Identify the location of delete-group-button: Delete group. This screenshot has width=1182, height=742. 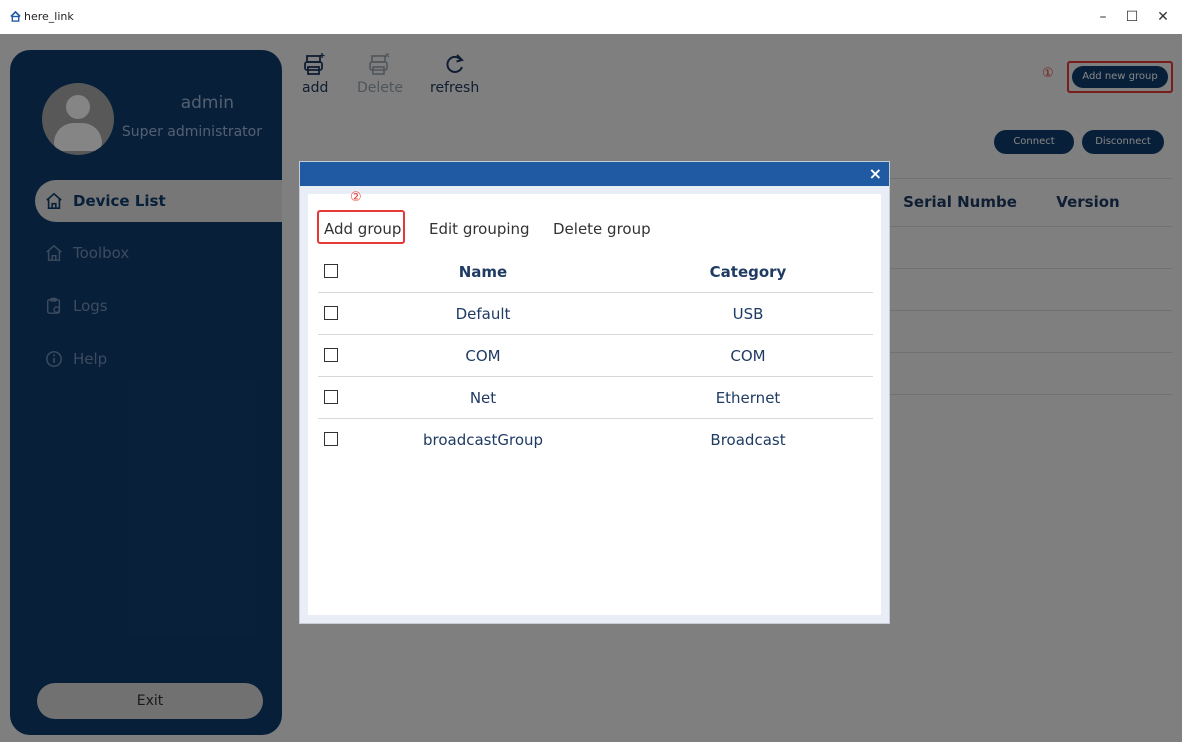
(602, 229).